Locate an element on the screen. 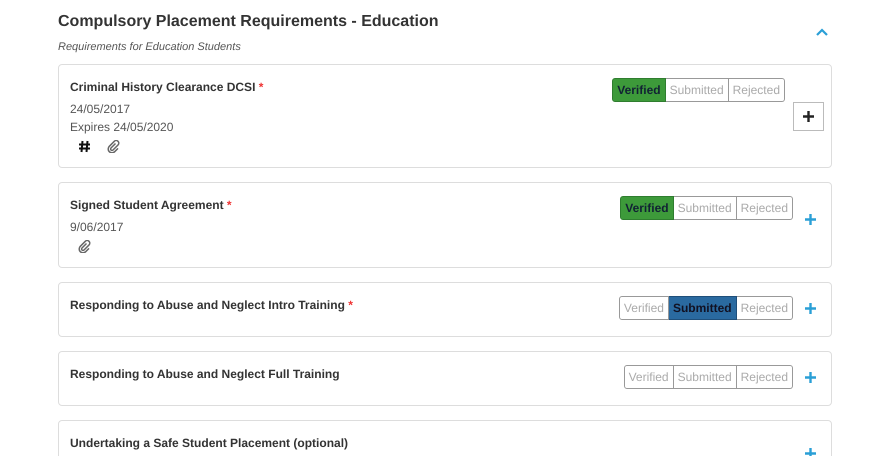  chevron-up-icon is located at coordinates (822, 32).